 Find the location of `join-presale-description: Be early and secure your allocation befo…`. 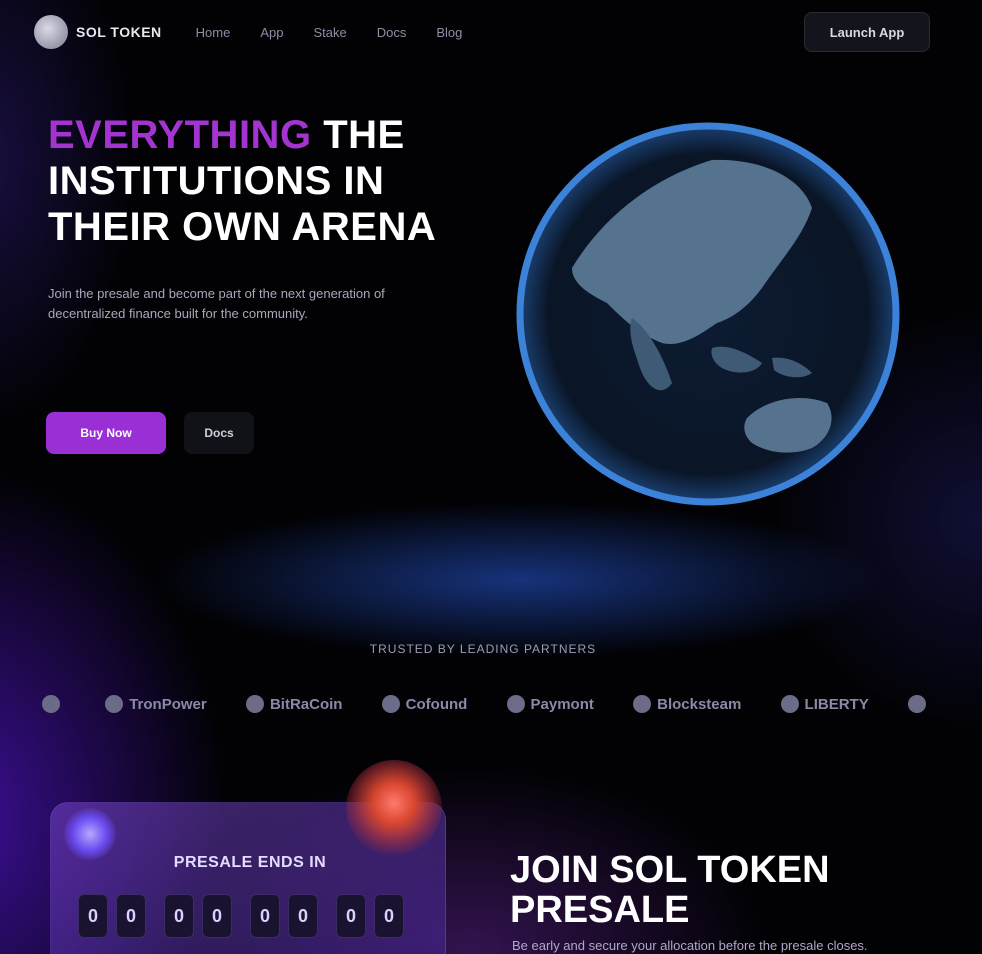

join-presale-description: Be early and secure your allocation befo… is located at coordinates (690, 945).